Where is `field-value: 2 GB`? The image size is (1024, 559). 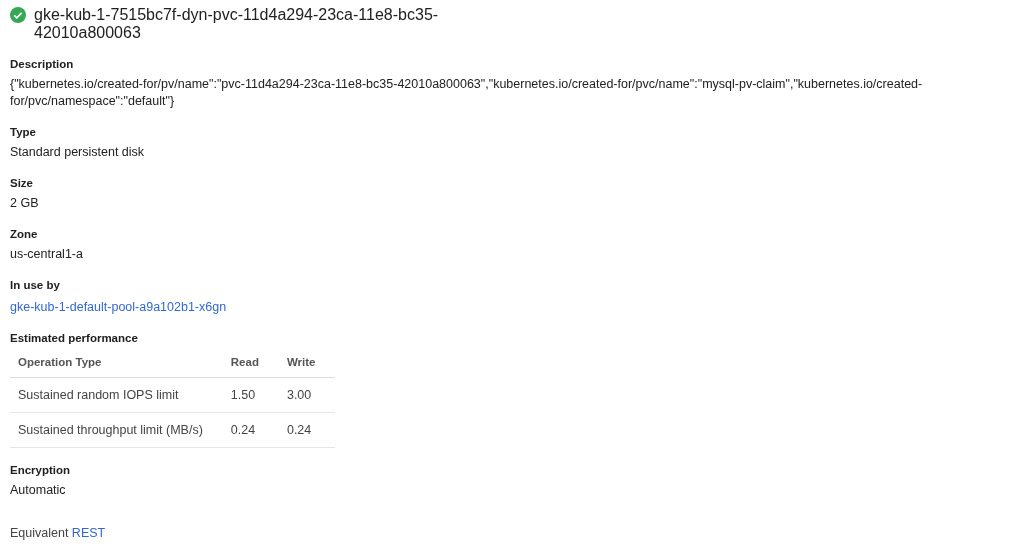
field-value: 2 GB is located at coordinates (25, 203).